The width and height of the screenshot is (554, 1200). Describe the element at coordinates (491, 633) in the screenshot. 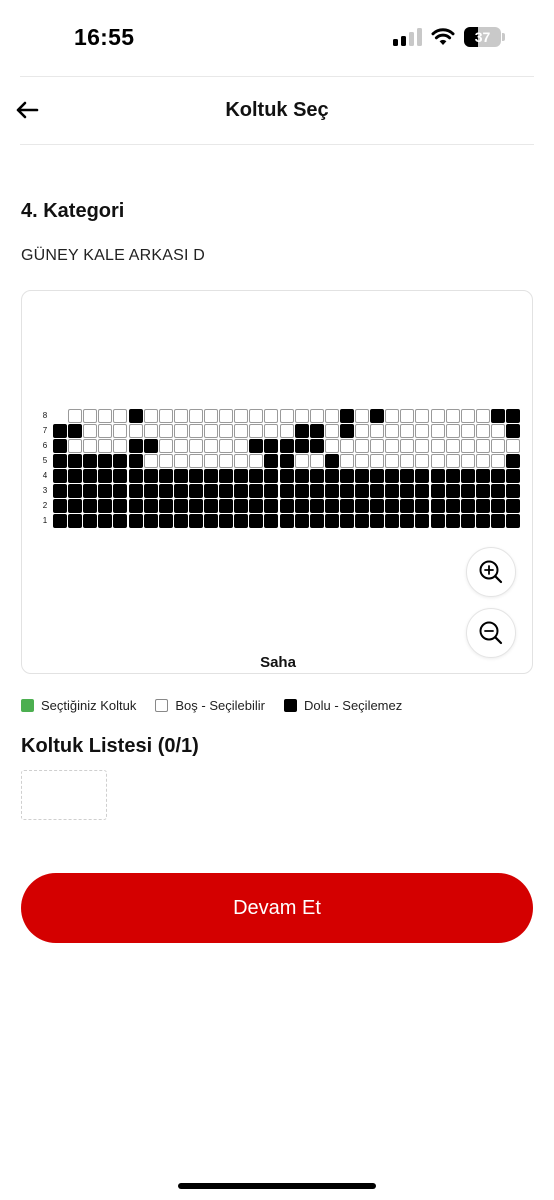

I see `zoom-out-button` at that location.